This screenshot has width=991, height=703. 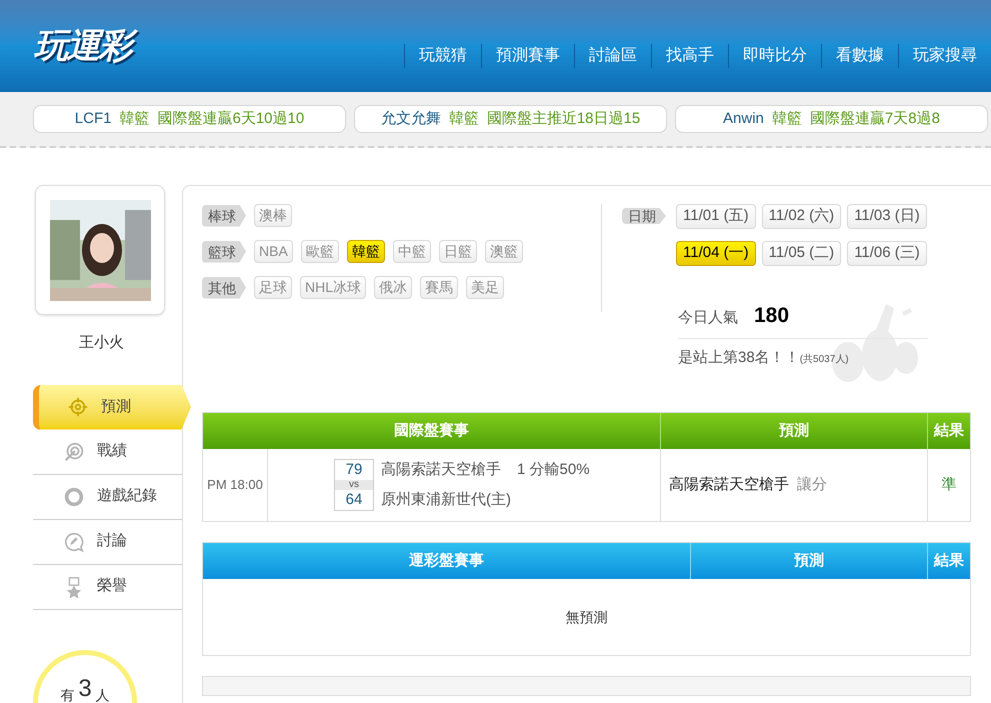 I want to click on vs-label: vs, so click(x=354, y=485).